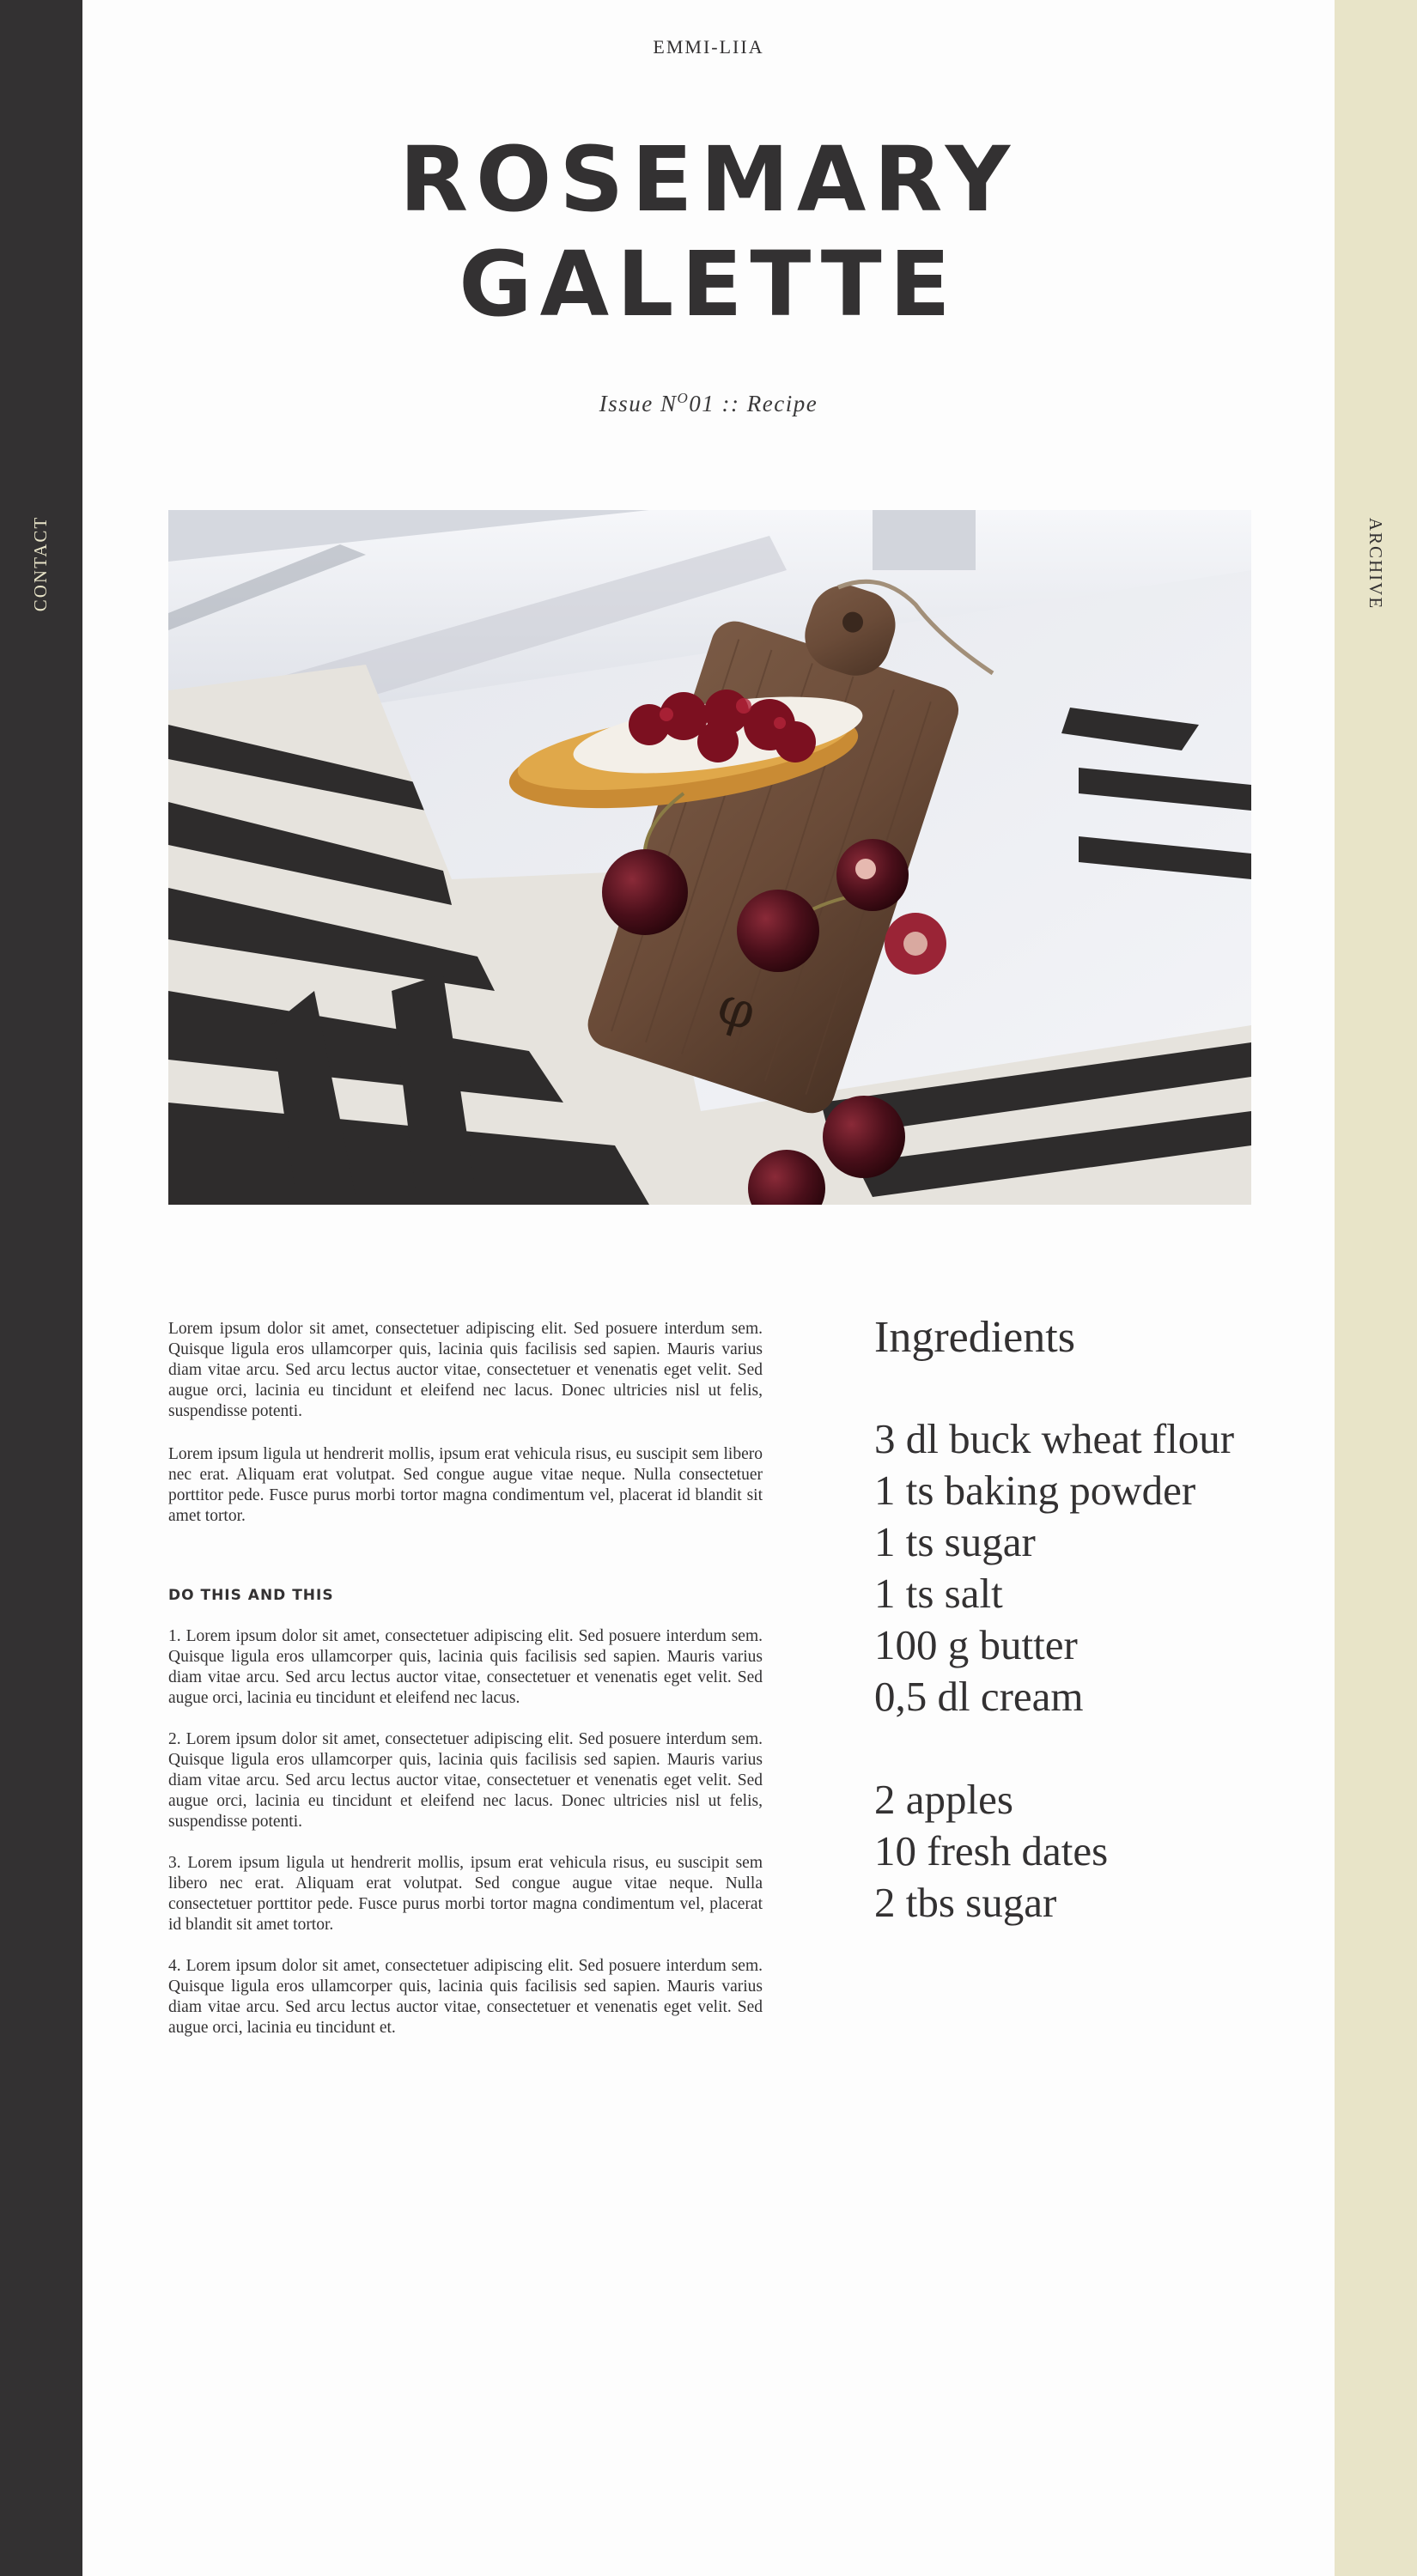 The image size is (1417, 2576). What do you see at coordinates (991, 1850) in the screenshot?
I see `ingredient-item: 10 fresh dates` at bounding box center [991, 1850].